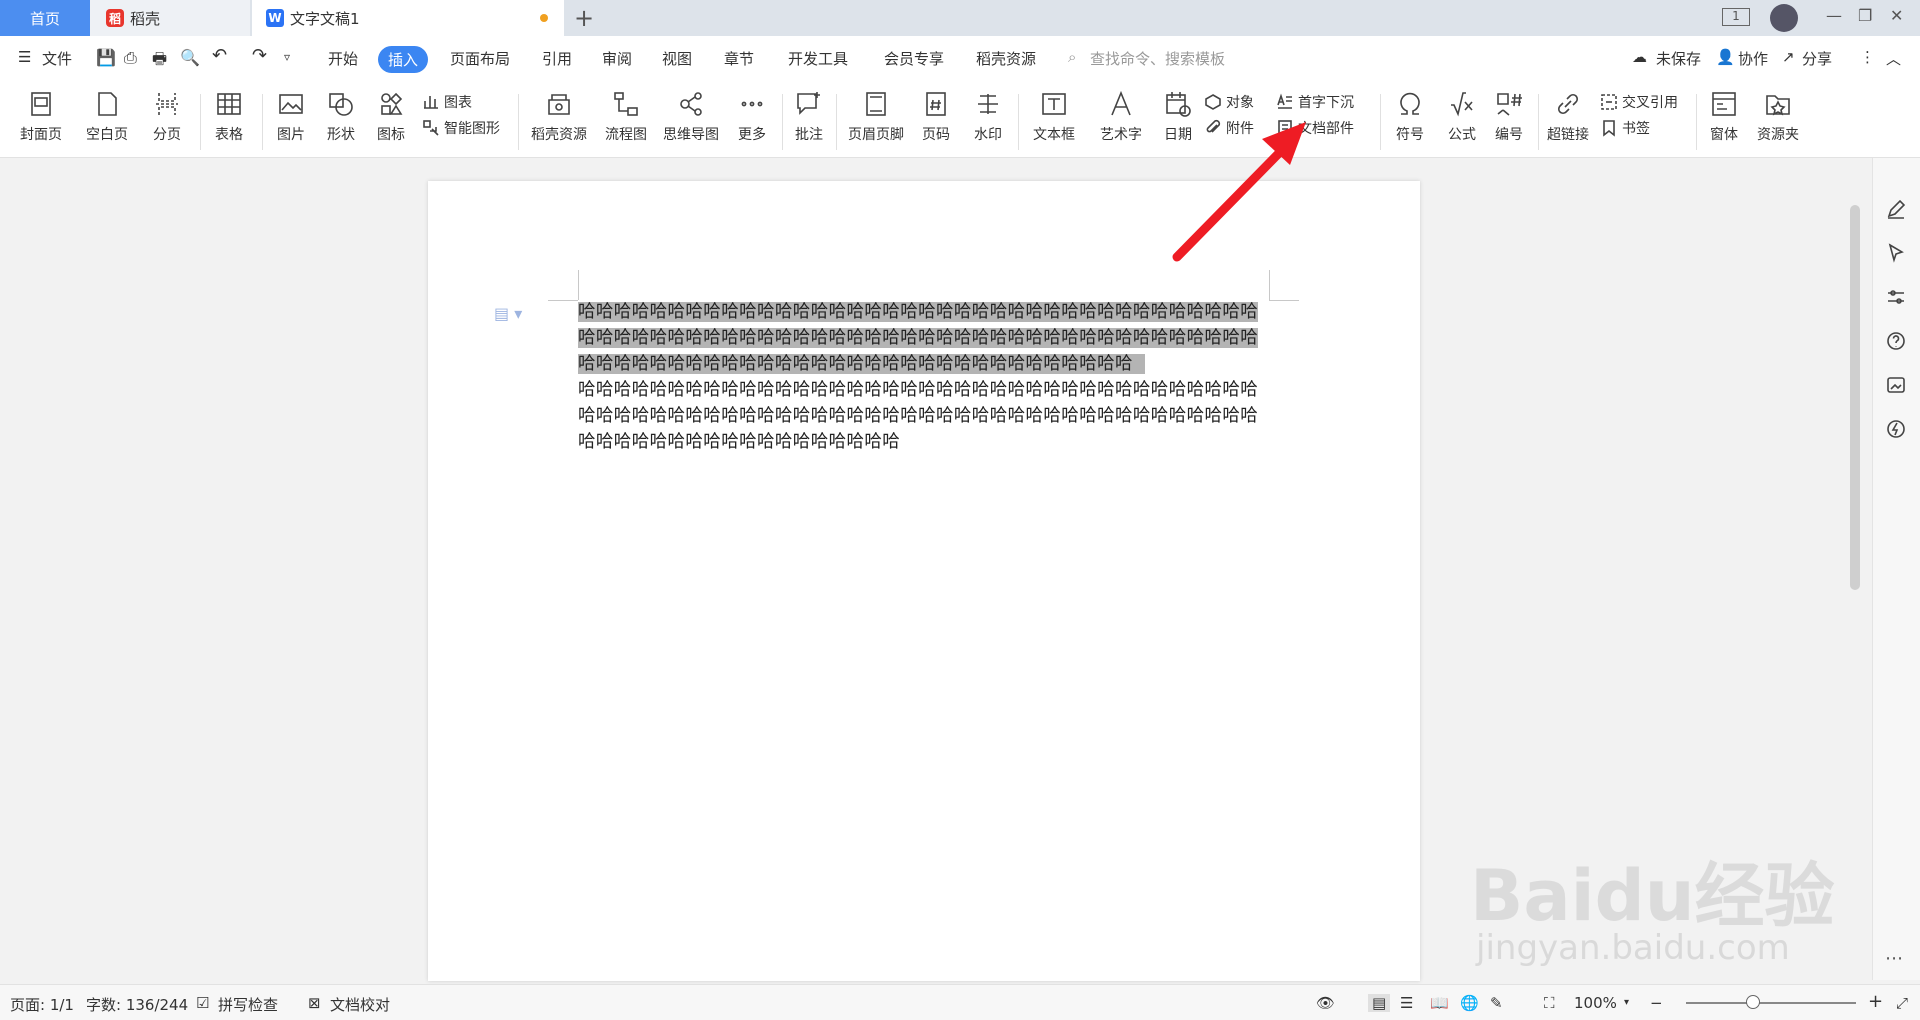  I want to click on menu-insert: 插入, so click(403, 59).